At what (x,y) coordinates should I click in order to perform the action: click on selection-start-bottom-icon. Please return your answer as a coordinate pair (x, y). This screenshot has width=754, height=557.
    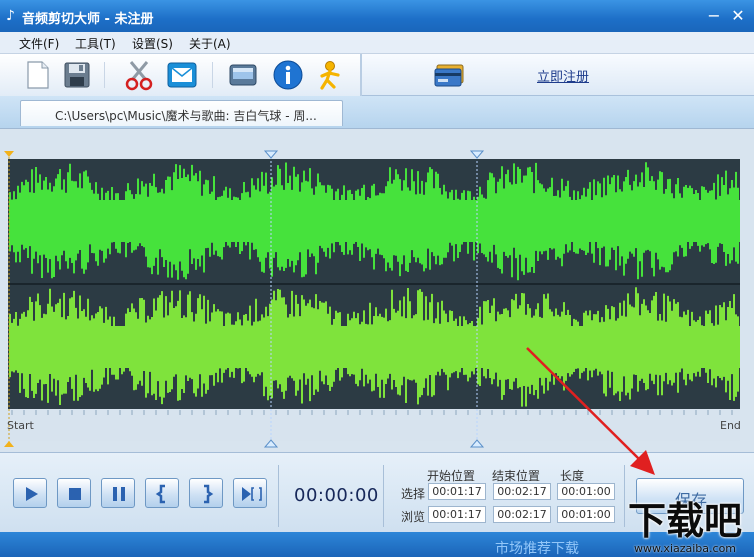
    Looking at the image, I should click on (271, 443).